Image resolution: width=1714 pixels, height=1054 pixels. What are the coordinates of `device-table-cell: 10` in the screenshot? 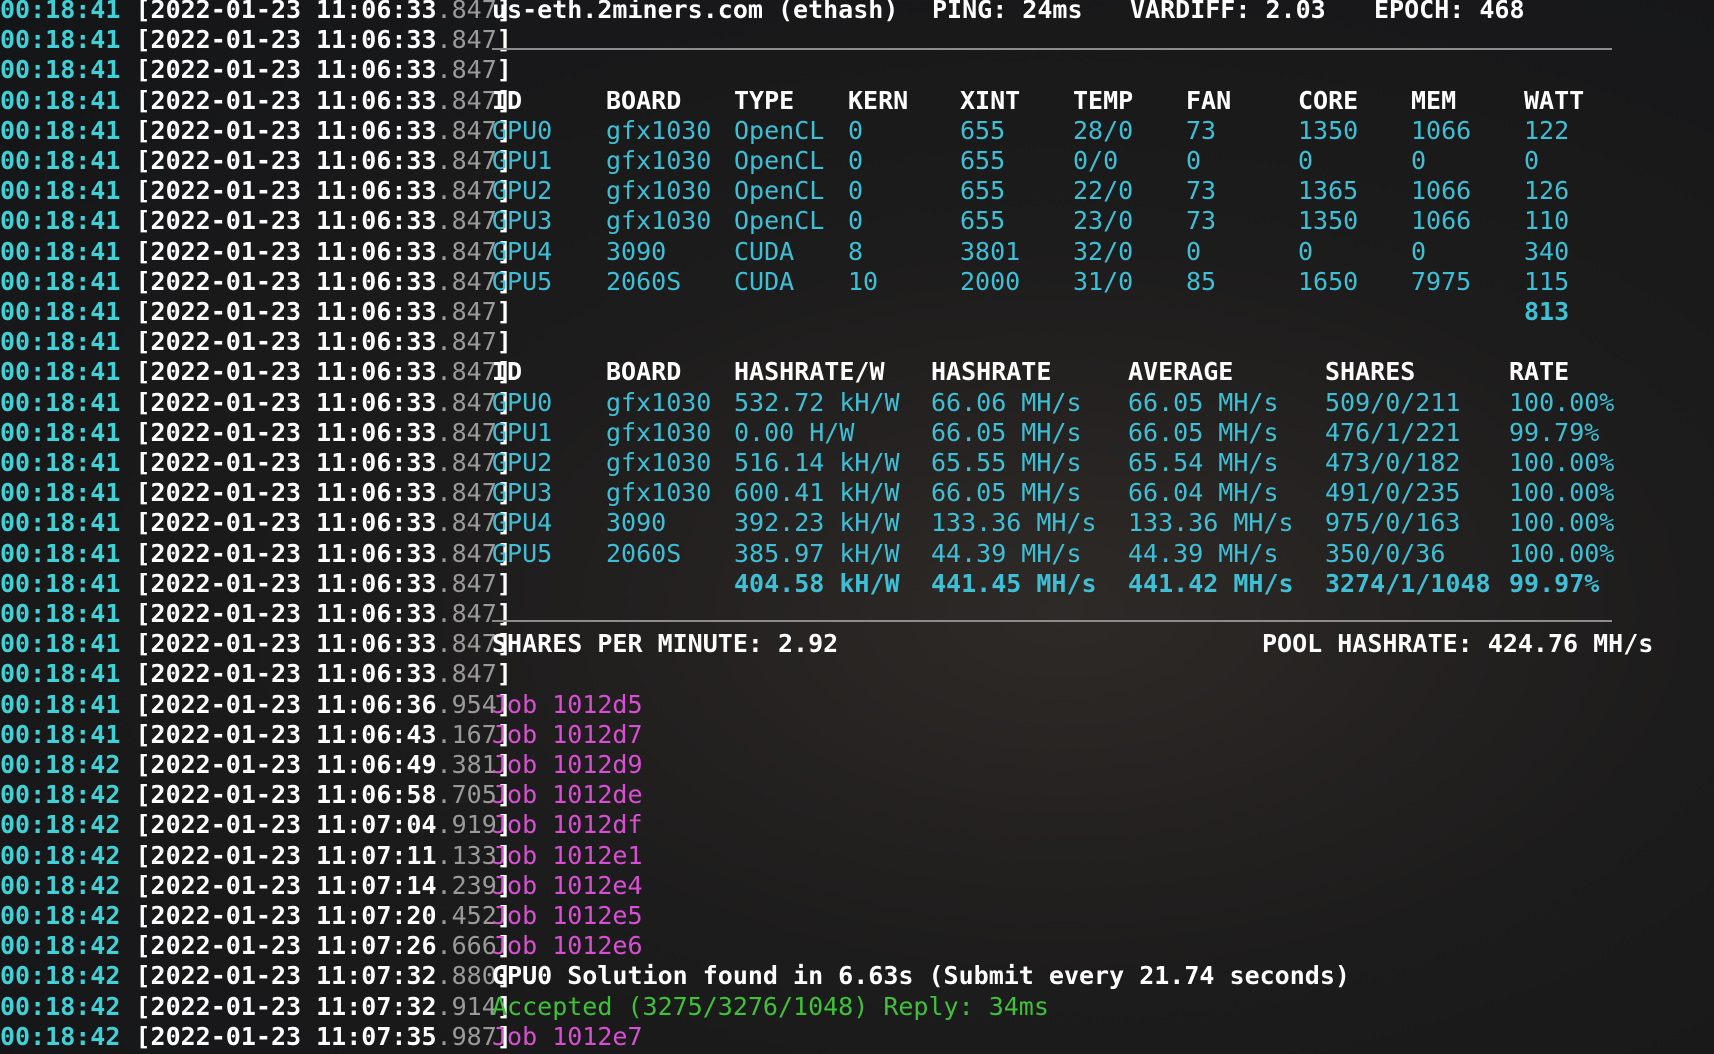 It's located at (863, 281).